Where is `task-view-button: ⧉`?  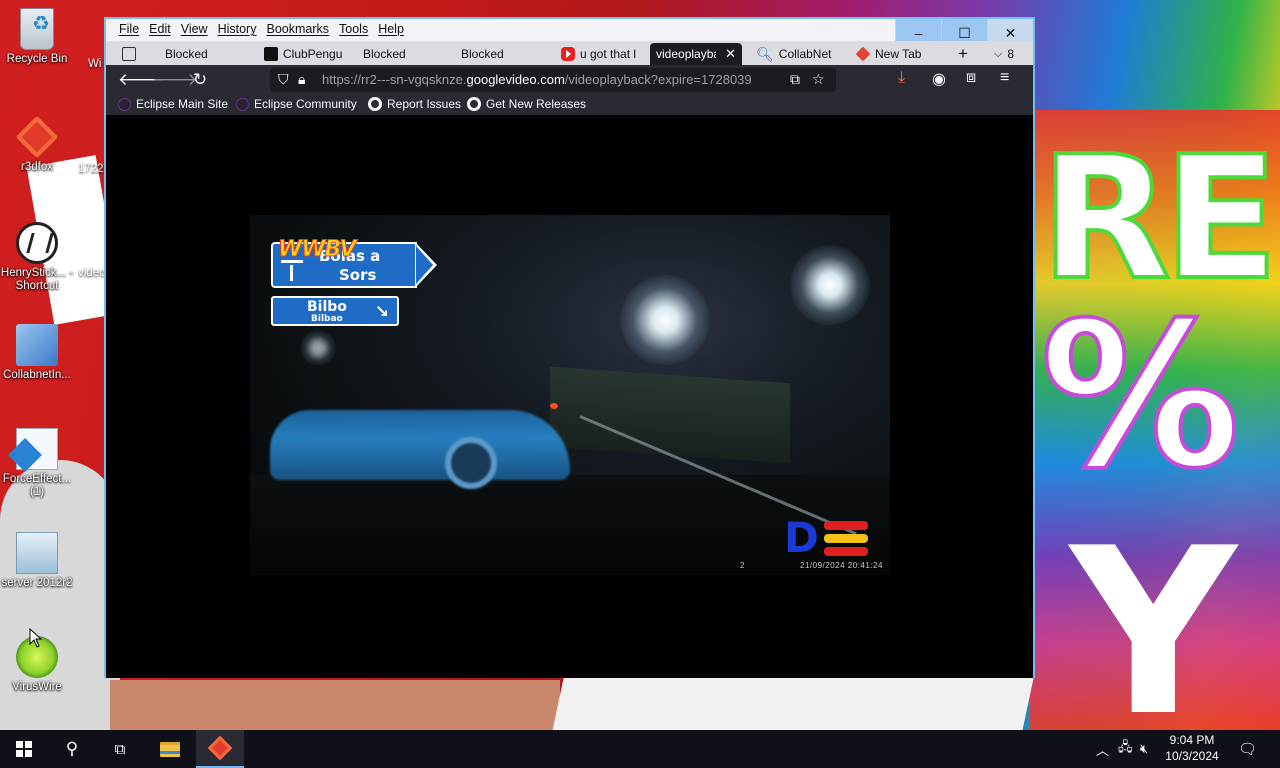
task-view-button: ⧉ is located at coordinates (120, 749).